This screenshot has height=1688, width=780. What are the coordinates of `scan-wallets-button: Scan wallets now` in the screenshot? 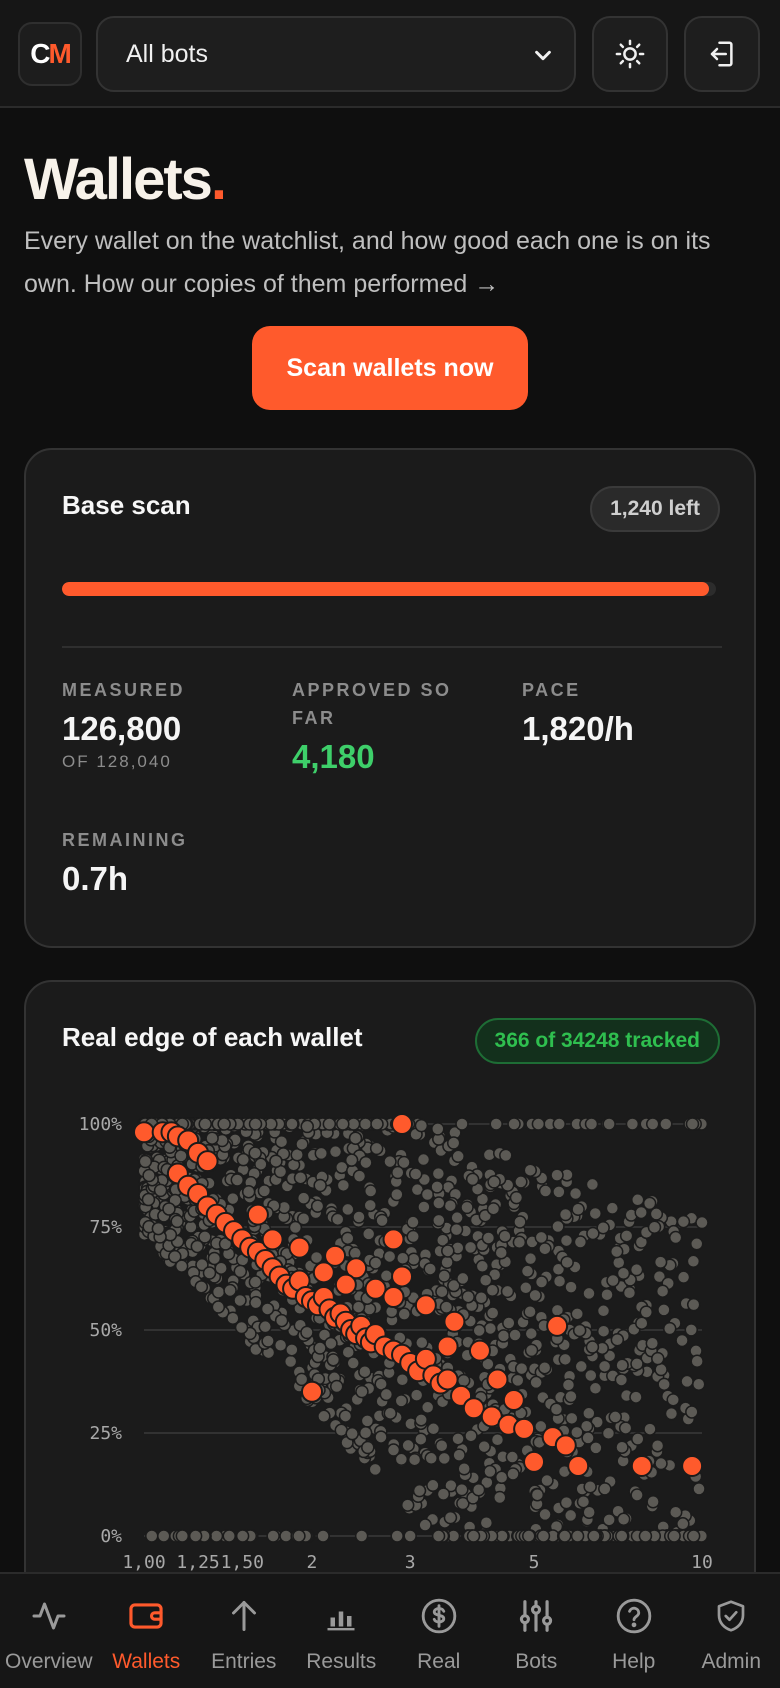 It's located at (390, 368).